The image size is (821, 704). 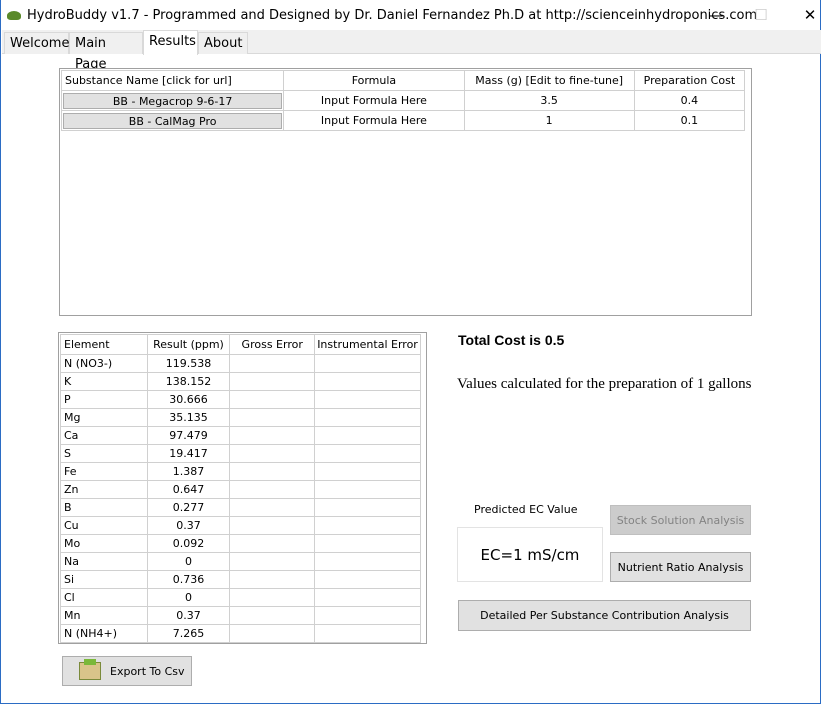 I want to click on app-logo-icon, so click(x=14, y=15).